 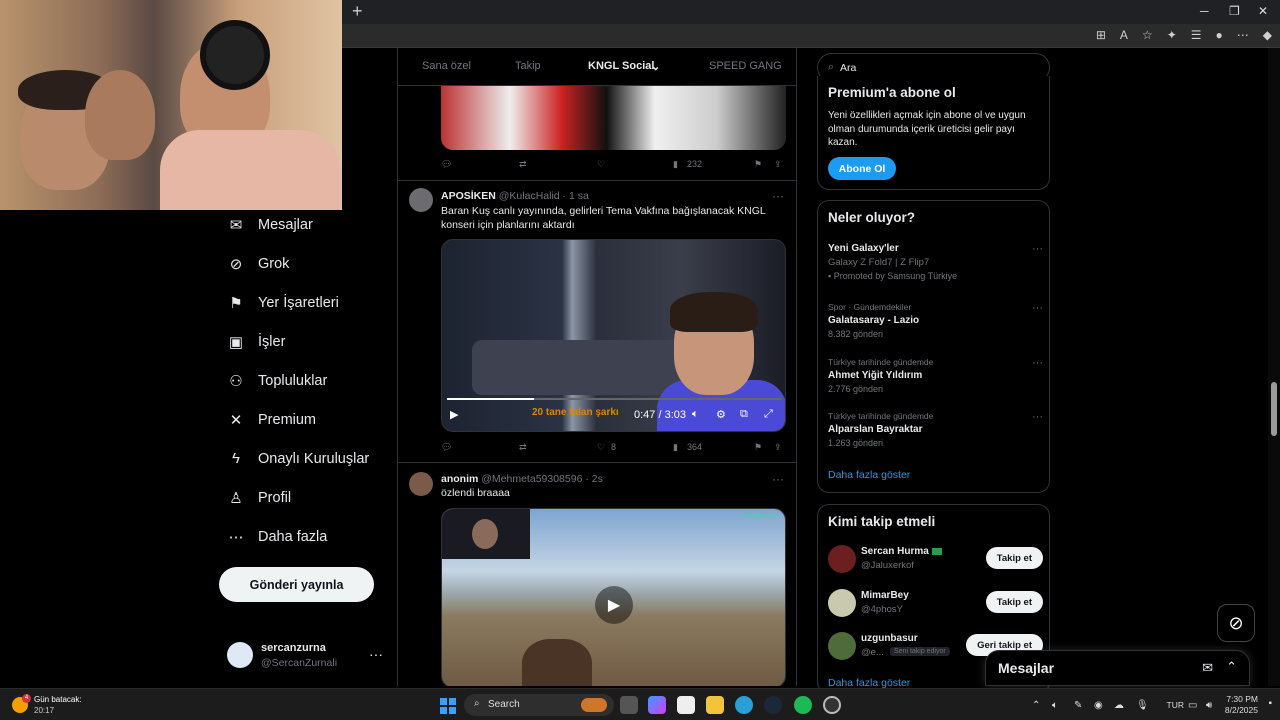 I want to click on grok-icon: ⊘, so click(x=1236, y=623).